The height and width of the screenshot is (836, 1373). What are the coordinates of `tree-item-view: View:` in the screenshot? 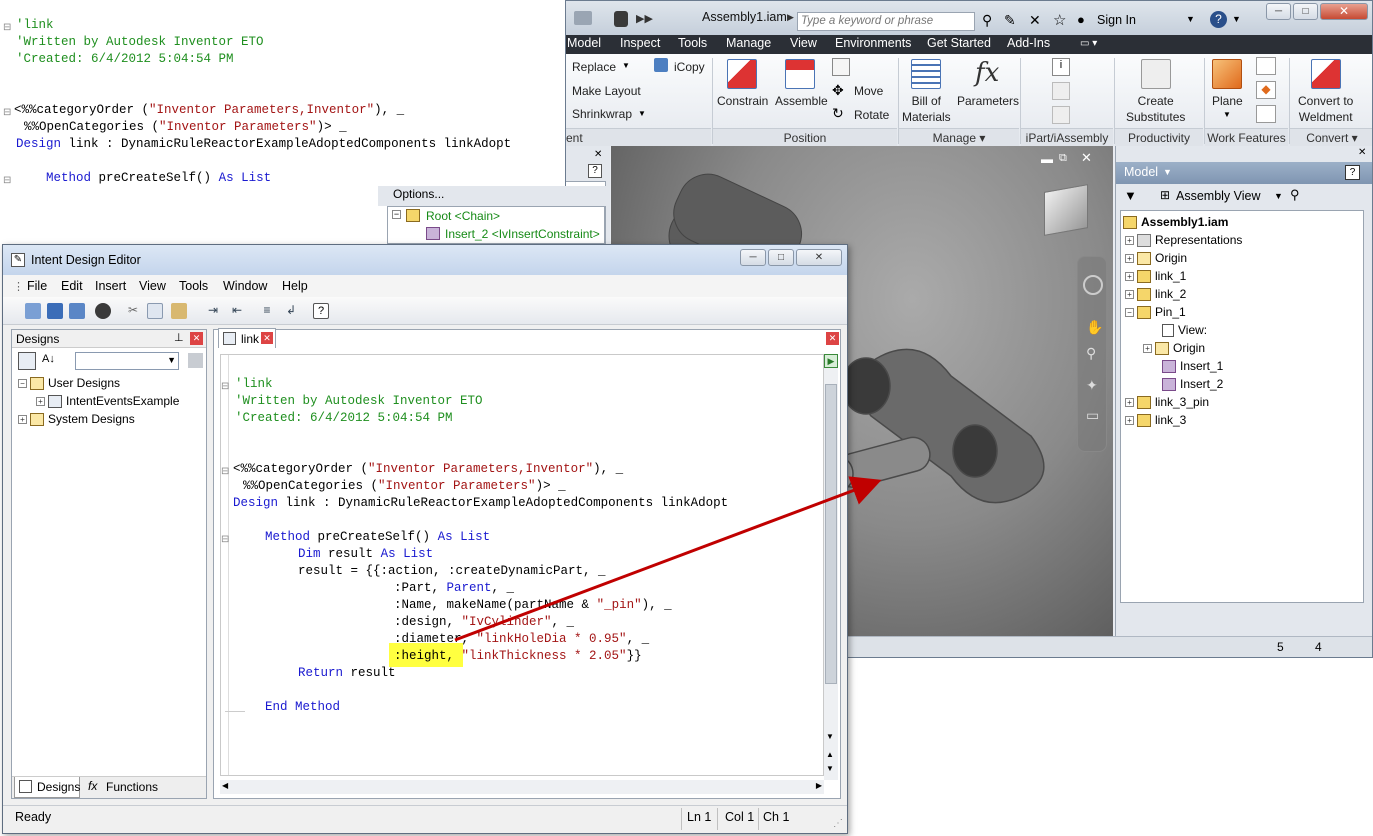 It's located at (1184, 330).